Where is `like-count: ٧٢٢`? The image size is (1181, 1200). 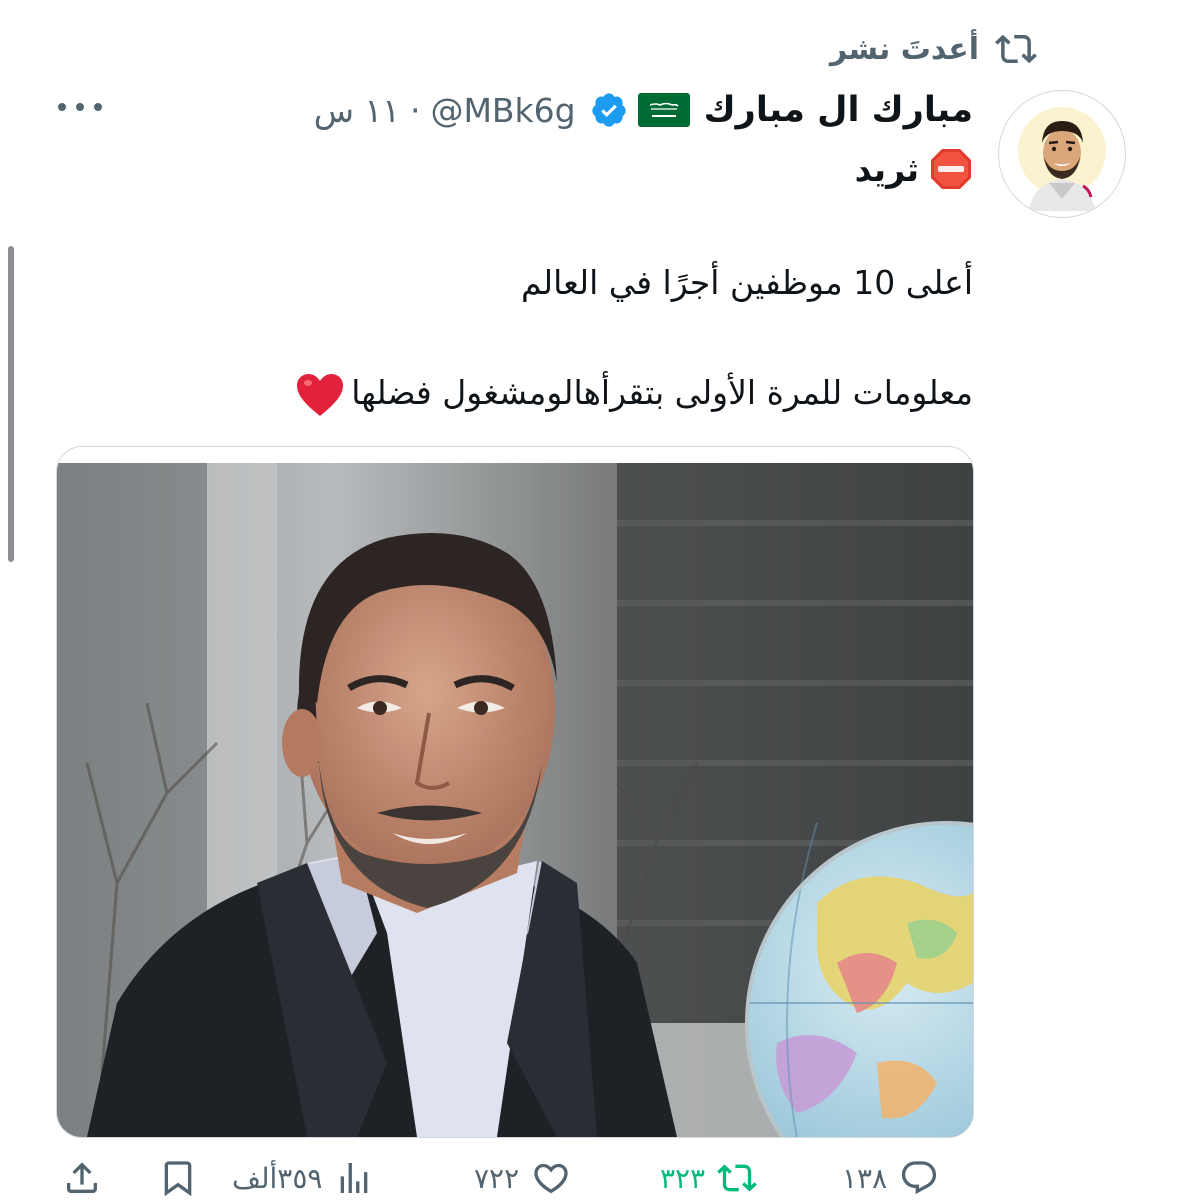
like-count: ٧٢٢ is located at coordinates (497, 1178).